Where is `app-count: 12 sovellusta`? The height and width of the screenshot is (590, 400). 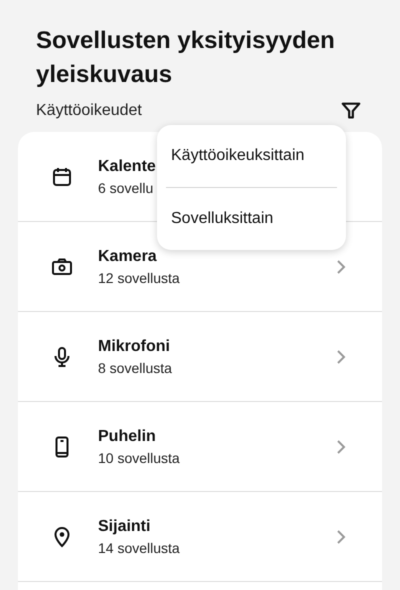 app-count: 12 sovellusta is located at coordinates (139, 278).